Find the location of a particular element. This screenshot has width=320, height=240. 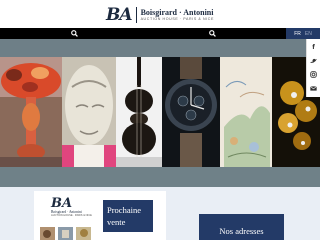

card-logo-mark: BA is located at coordinates (62, 203).